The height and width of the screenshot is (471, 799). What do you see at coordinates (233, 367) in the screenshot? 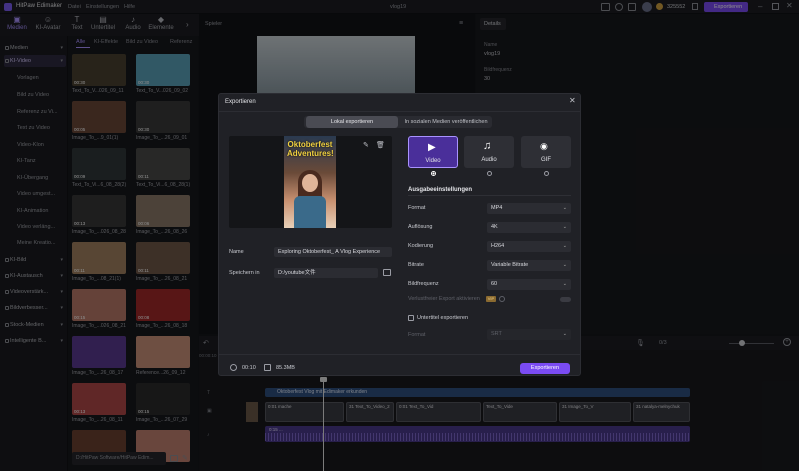
I see `clock-icon` at bounding box center [233, 367].